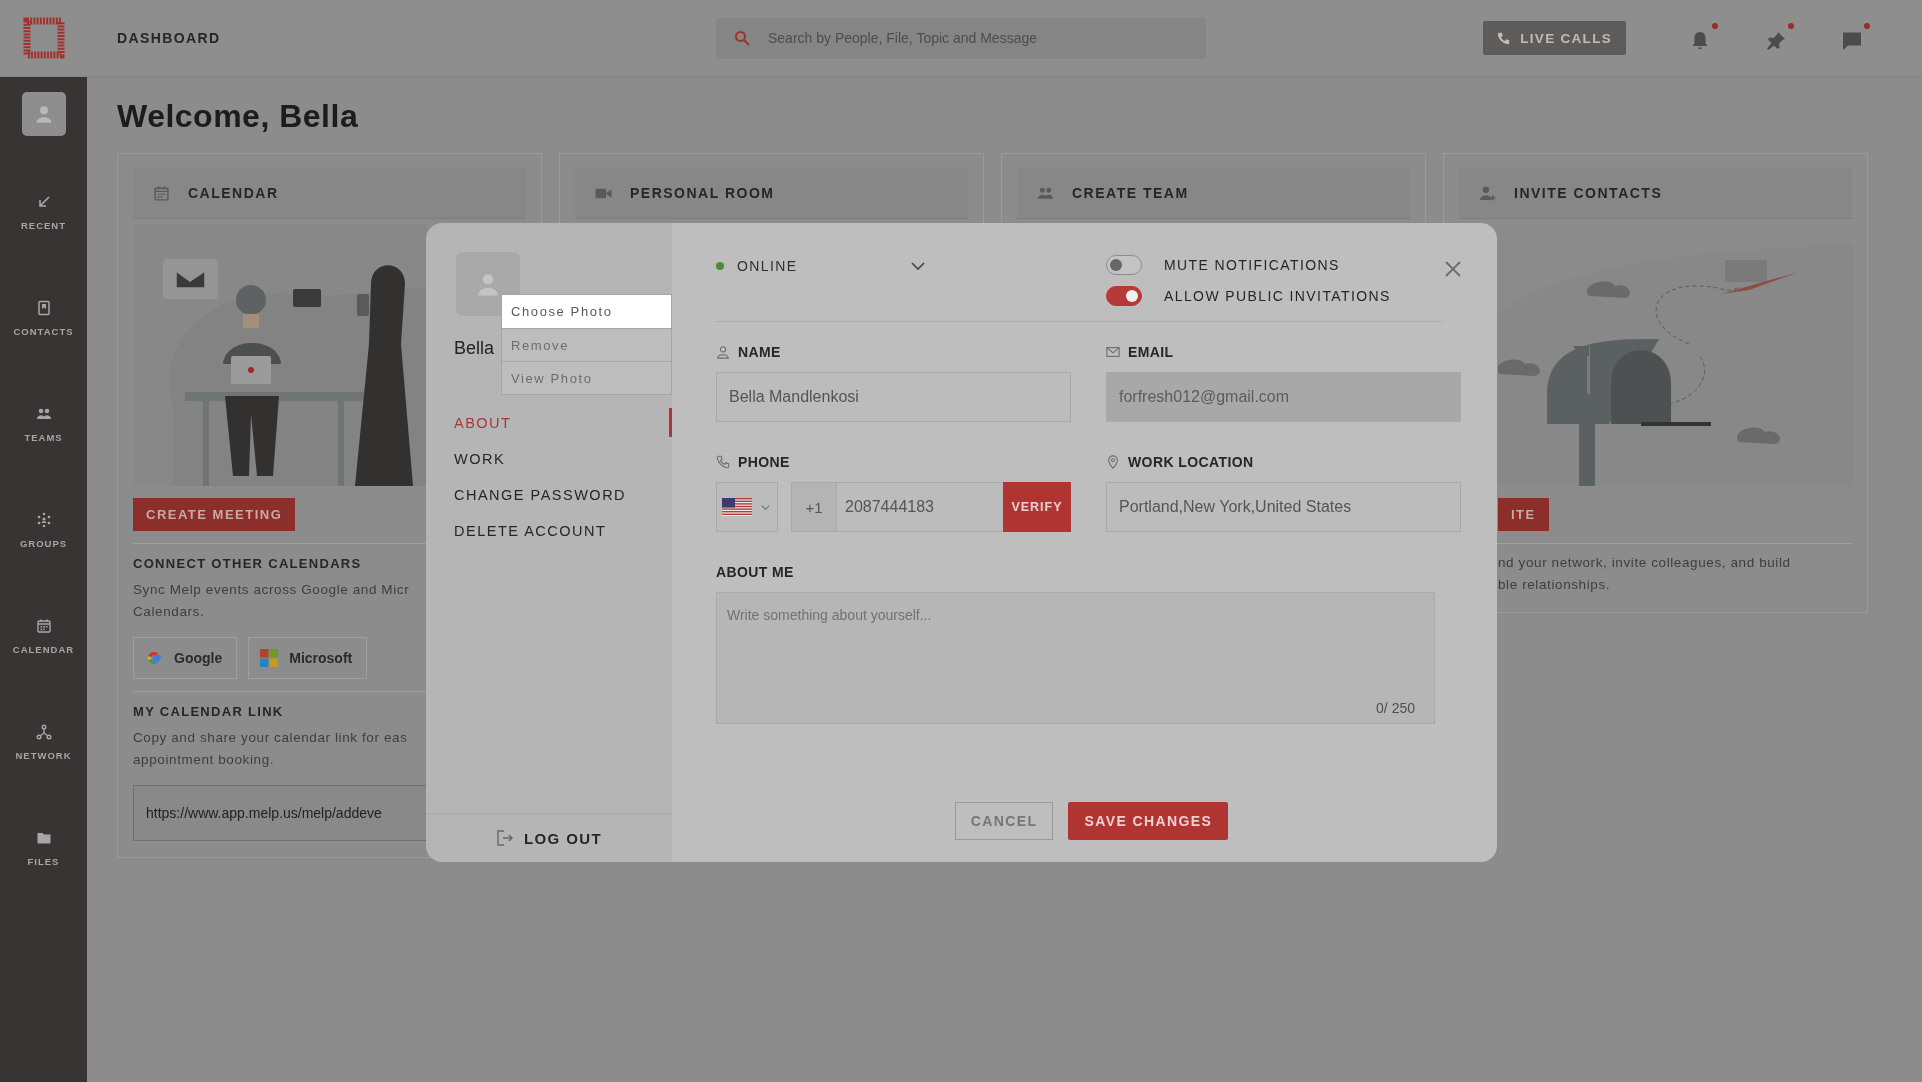 This screenshot has height=1082, width=1922. Describe the element at coordinates (720, 266) in the screenshot. I see `status-dot` at that location.